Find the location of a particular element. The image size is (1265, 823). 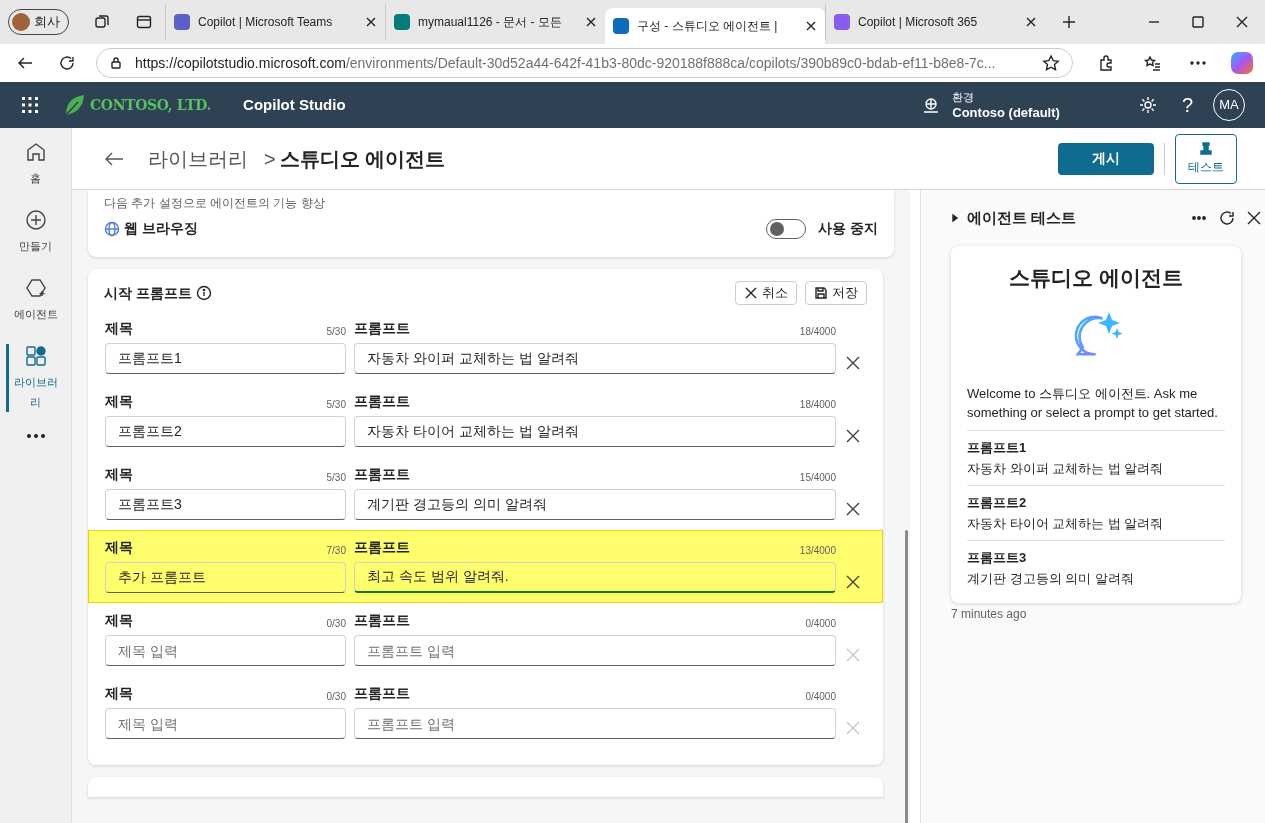

browser-tab: Copilot | Microsoft 365 is located at coordinates (935, 22).